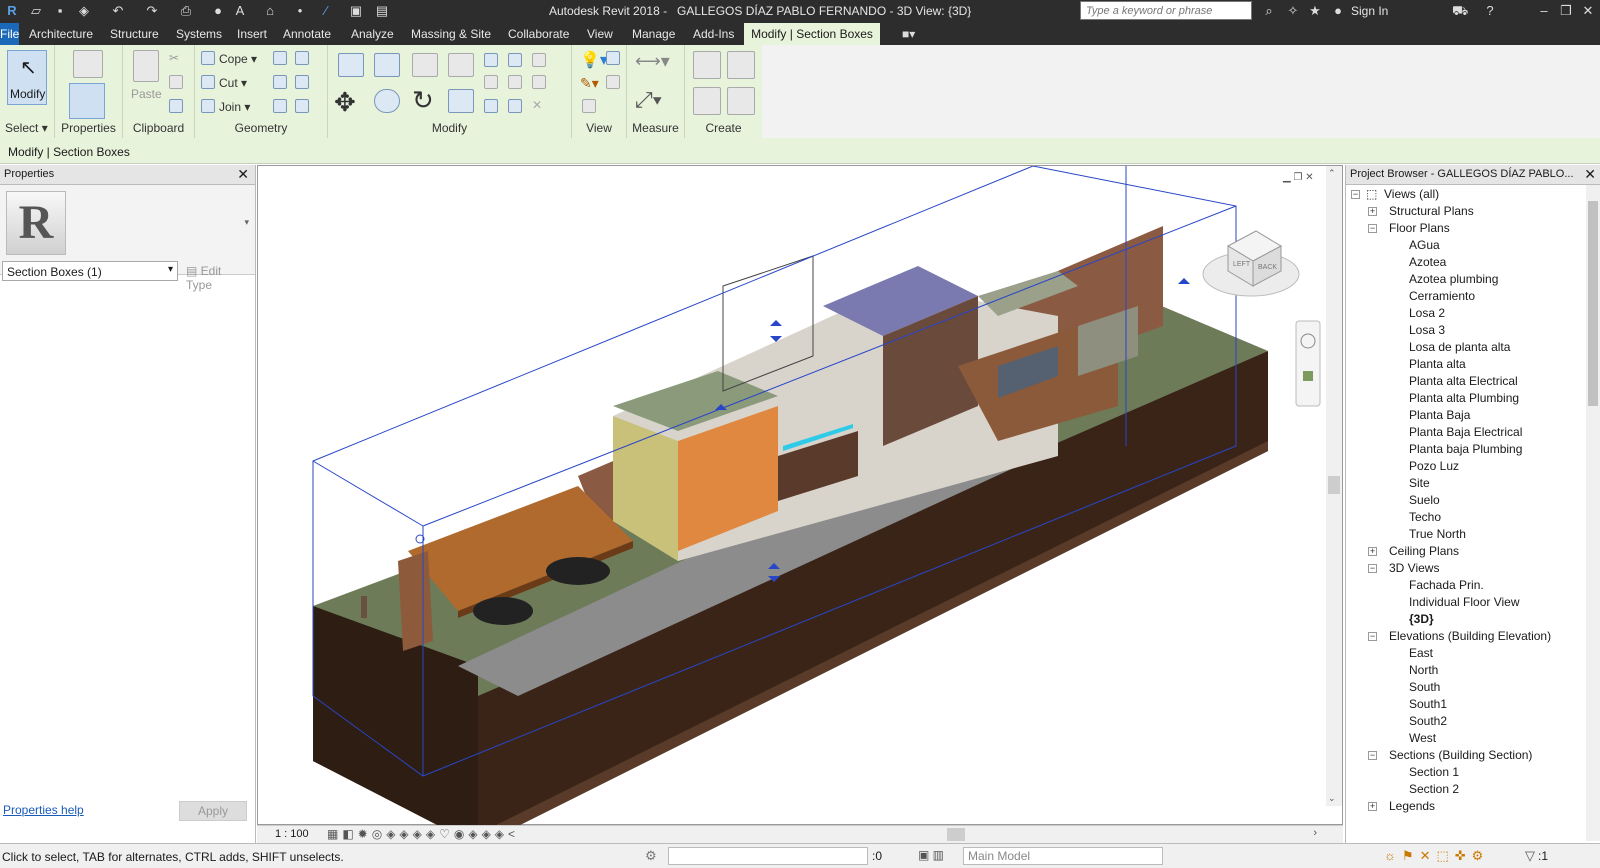 The width and height of the screenshot is (1600, 868). I want to click on beam-join-icon, so click(280, 106).